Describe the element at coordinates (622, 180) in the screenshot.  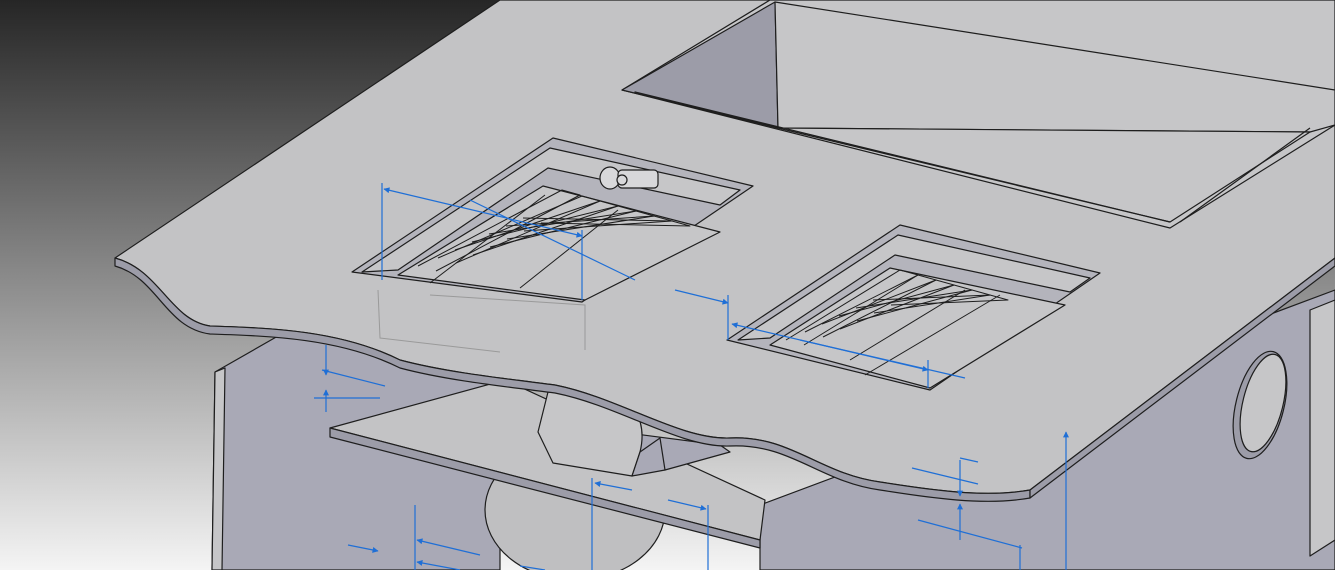
I see `model-edge` at that location.